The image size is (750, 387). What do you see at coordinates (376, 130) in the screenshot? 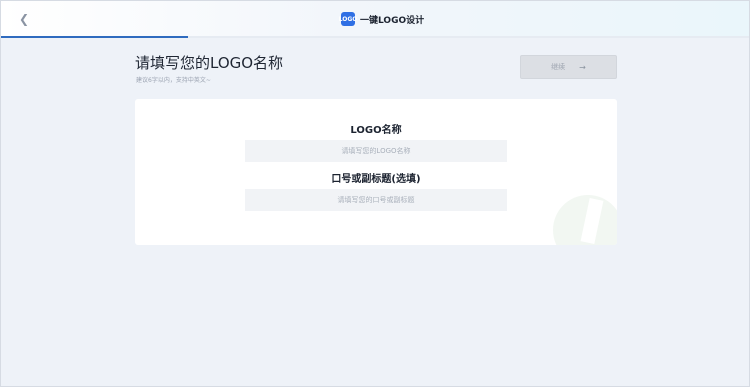
I see `logo-name-label: LOGO名称` at bounding box center [376, 130].